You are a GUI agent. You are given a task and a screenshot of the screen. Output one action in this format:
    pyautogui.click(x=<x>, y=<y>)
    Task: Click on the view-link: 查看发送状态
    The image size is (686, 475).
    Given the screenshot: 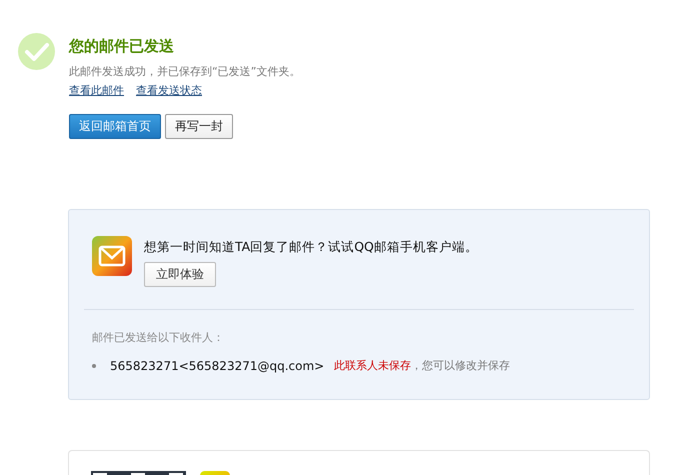 What is the action you would take?
    pyautogui.click(x=169, y=90)
    